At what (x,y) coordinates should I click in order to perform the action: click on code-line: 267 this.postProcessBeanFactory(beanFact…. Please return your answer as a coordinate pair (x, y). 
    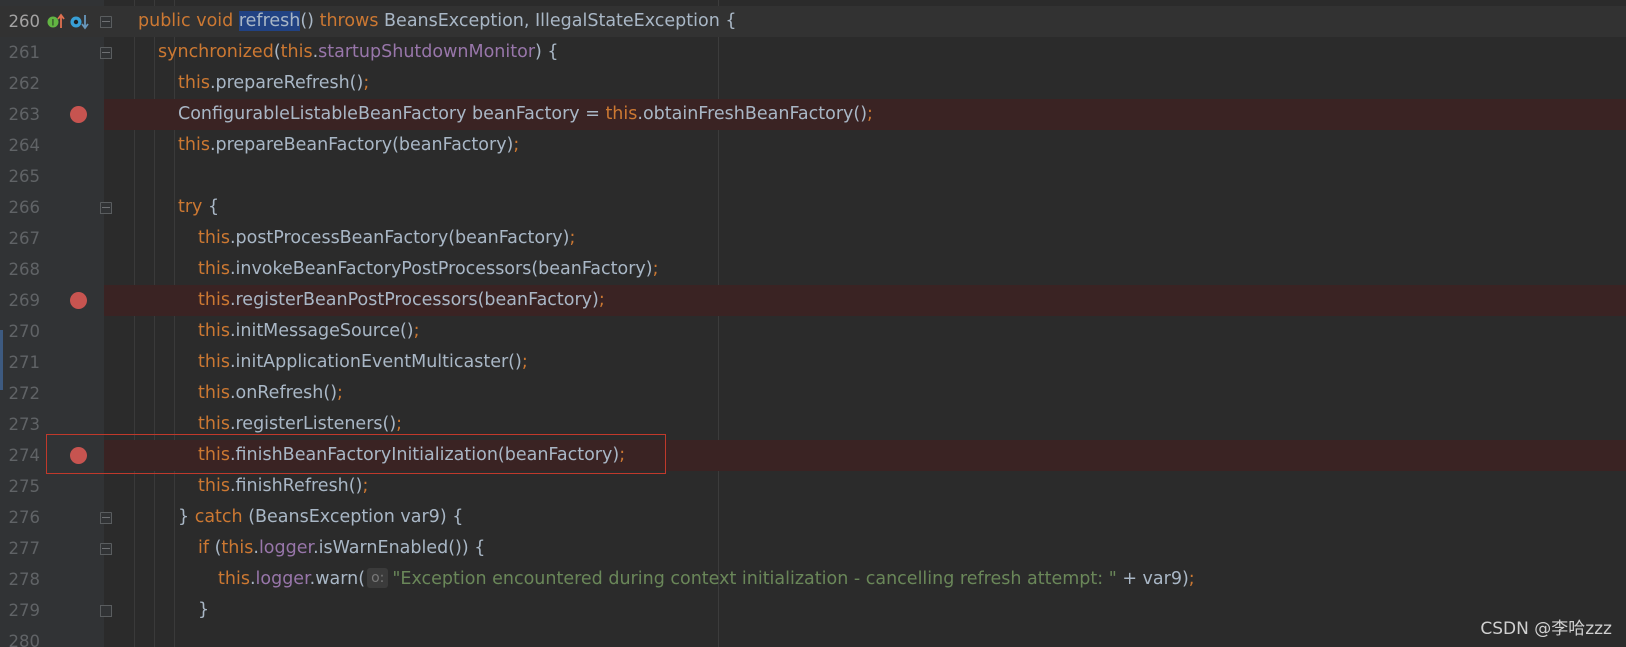
    Looking at the image, I should click on (813, 238).